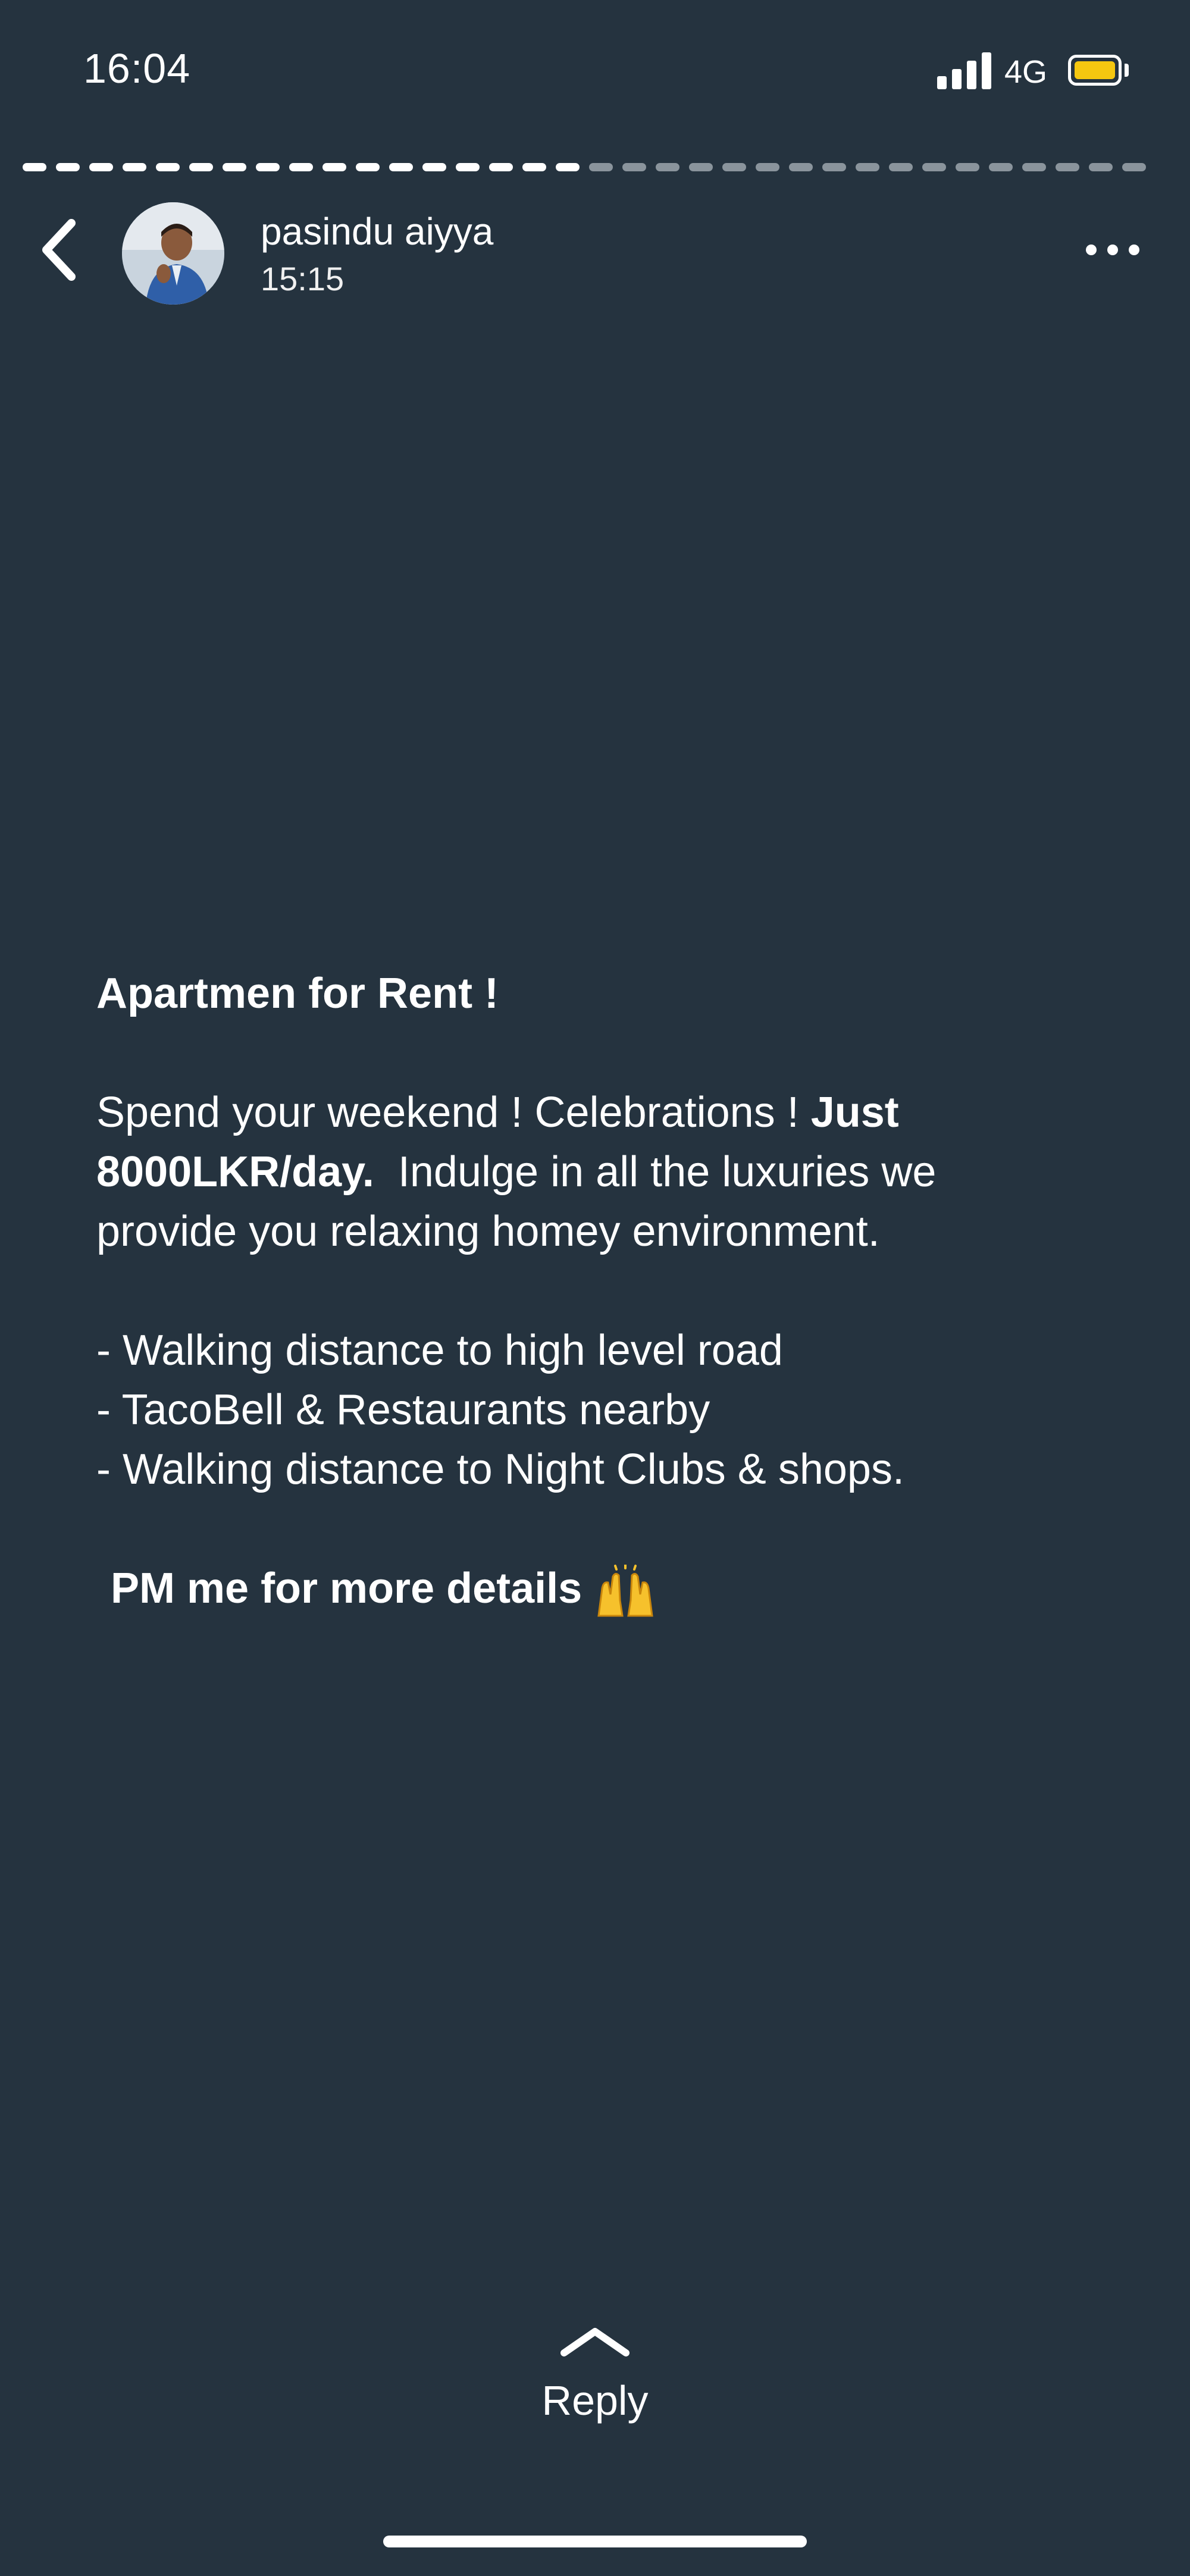 Image resolution: width=1190 pixels, height=2576 pixels. I want to click on reply-chevron-up-icon, so click(595, 2341).